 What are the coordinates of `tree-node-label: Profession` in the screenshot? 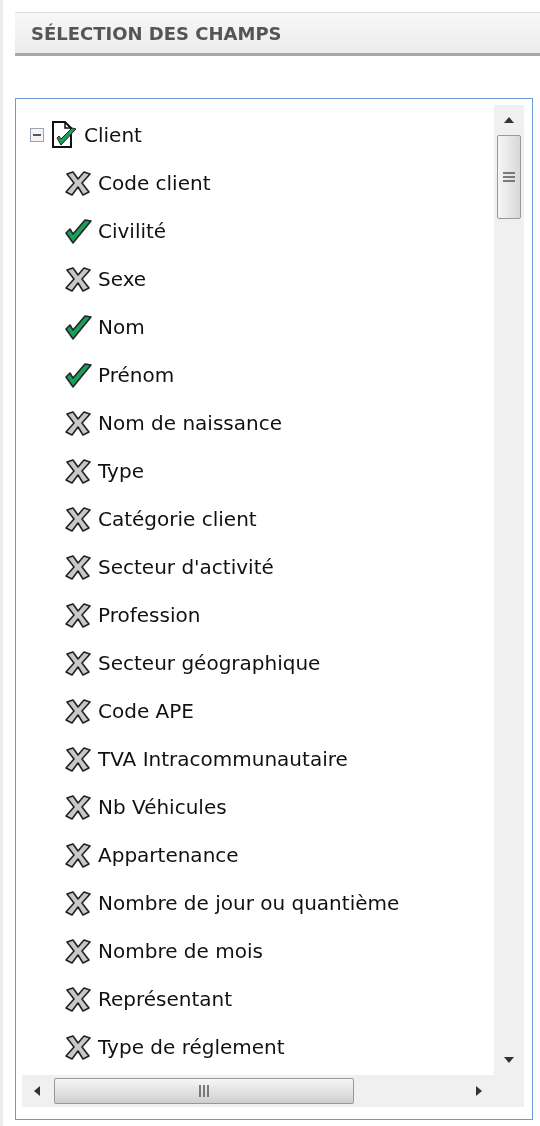 It's located at (149, 615).